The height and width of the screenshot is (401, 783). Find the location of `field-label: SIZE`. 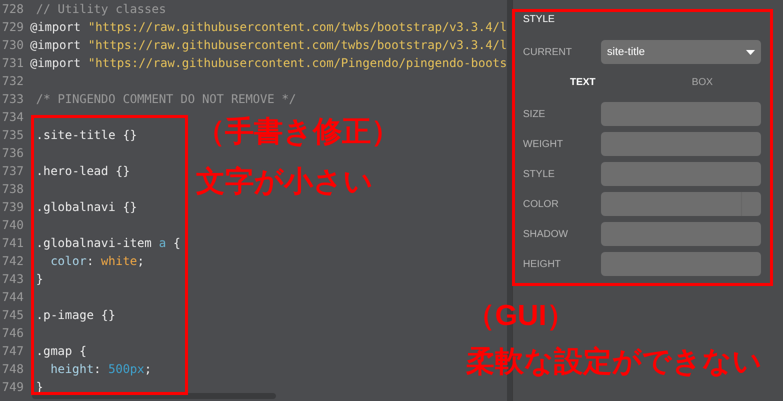

field-label: SIZE is located at coordinates (534, 115).